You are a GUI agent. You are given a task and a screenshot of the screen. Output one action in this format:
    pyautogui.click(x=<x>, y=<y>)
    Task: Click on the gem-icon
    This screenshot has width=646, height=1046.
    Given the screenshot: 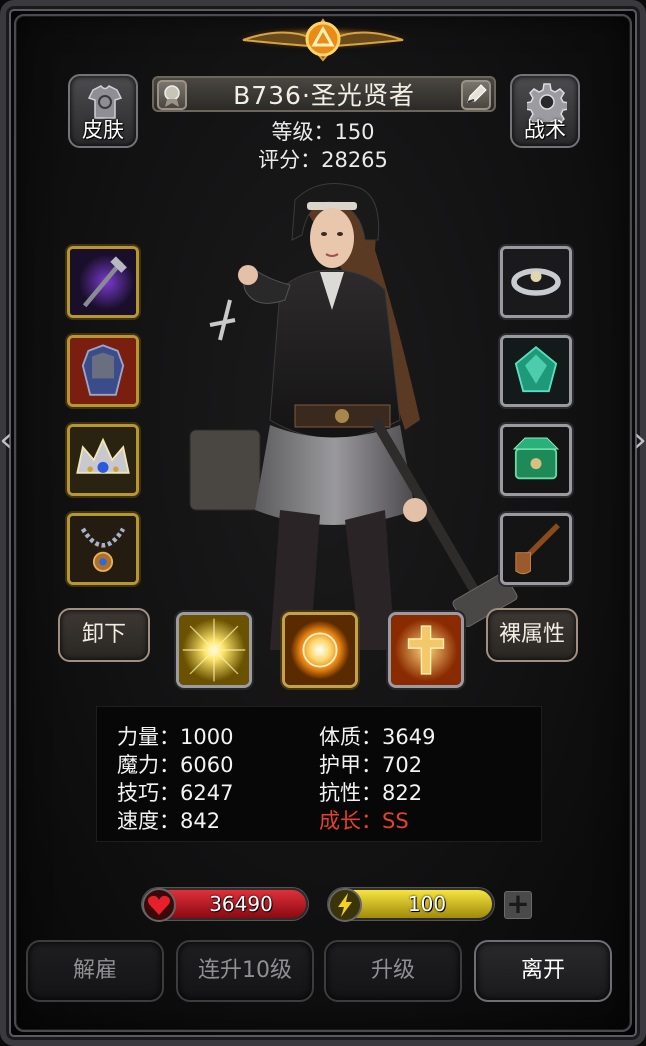 What is the action you would take?
    pyautogui.click(x=536, y=371)
    